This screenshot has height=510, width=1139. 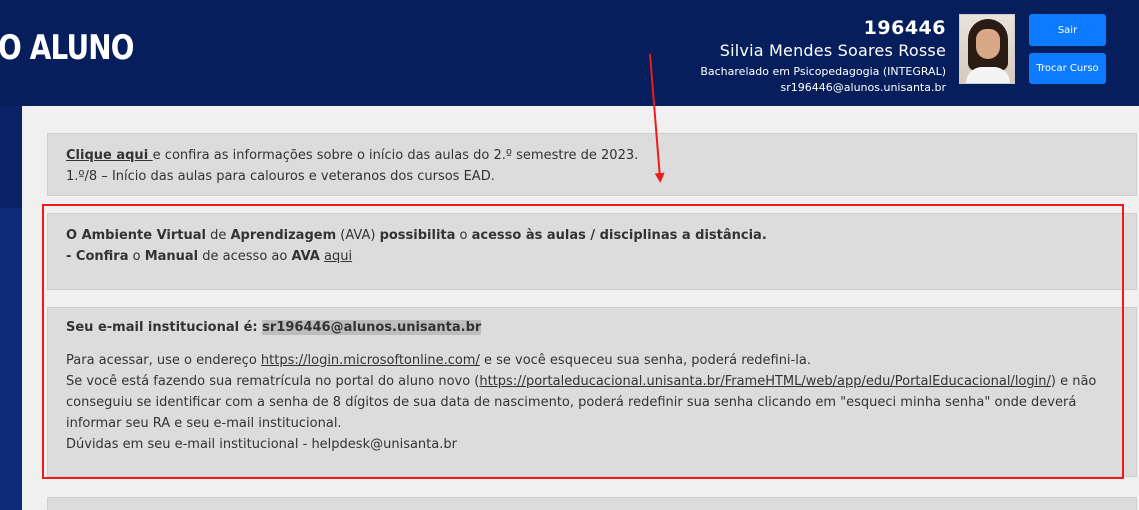 What do you see at coordinates (1067, 30) in the screenshot?
I see `logout-button: Sair` at bounding box center [1067, 30].